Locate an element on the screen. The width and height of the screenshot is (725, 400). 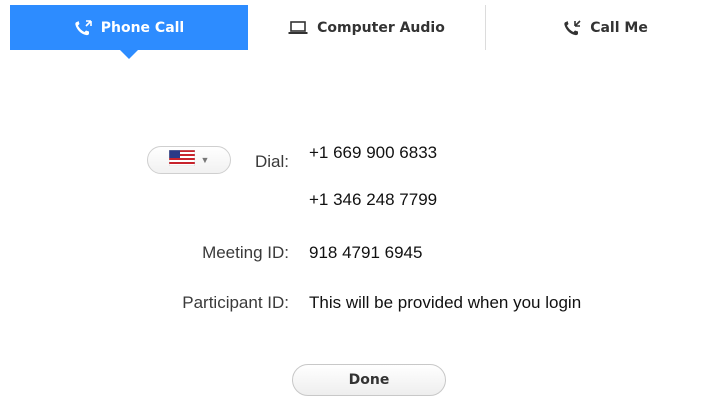
audio-tabs: Phone Call Computer Audio Call Me is located at coordinates (367, 32).